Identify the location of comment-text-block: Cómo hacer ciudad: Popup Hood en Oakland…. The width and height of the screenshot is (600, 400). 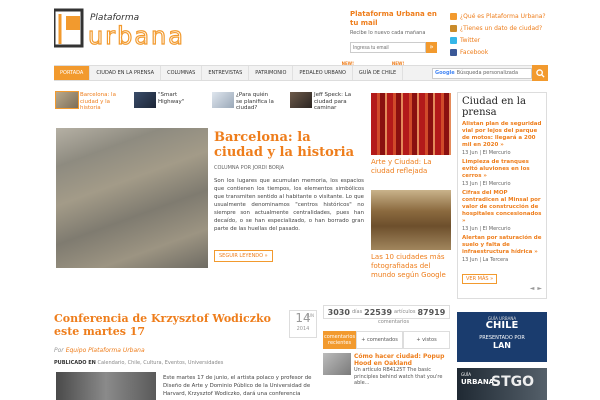
(402, 370).